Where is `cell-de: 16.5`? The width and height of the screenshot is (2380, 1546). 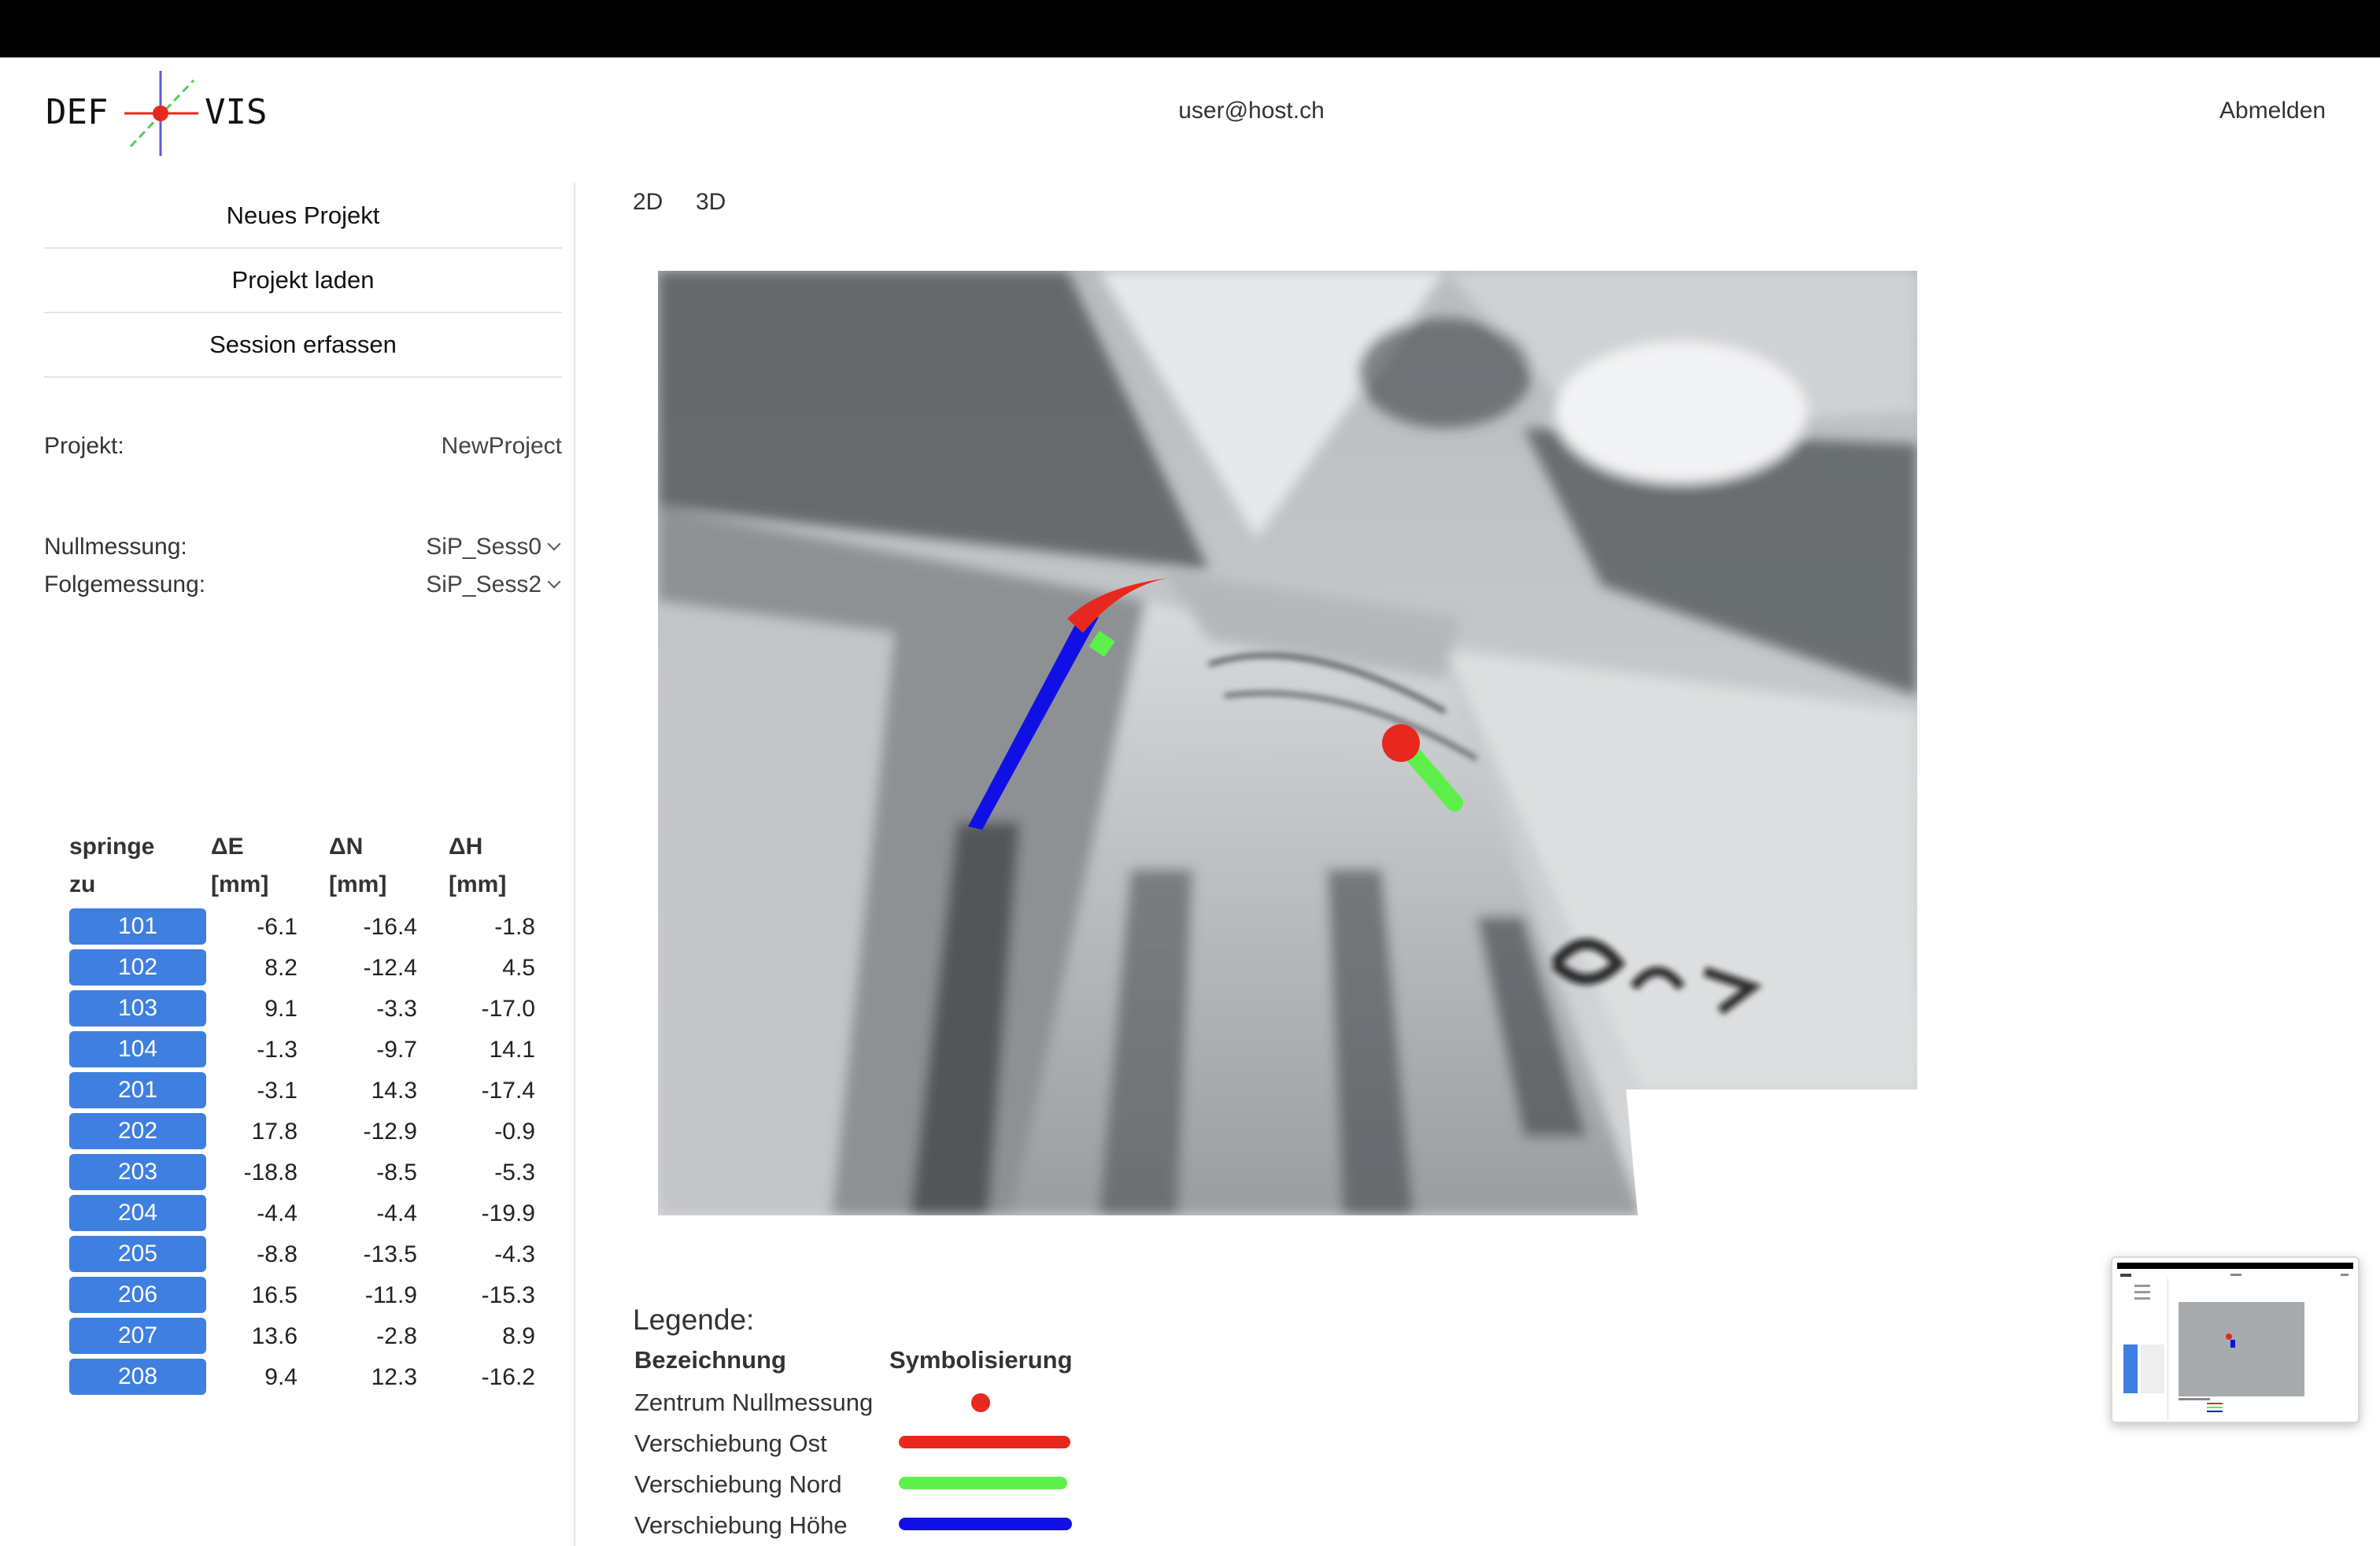 cell-de: 16.5 is located at coordinates (274, 1295).